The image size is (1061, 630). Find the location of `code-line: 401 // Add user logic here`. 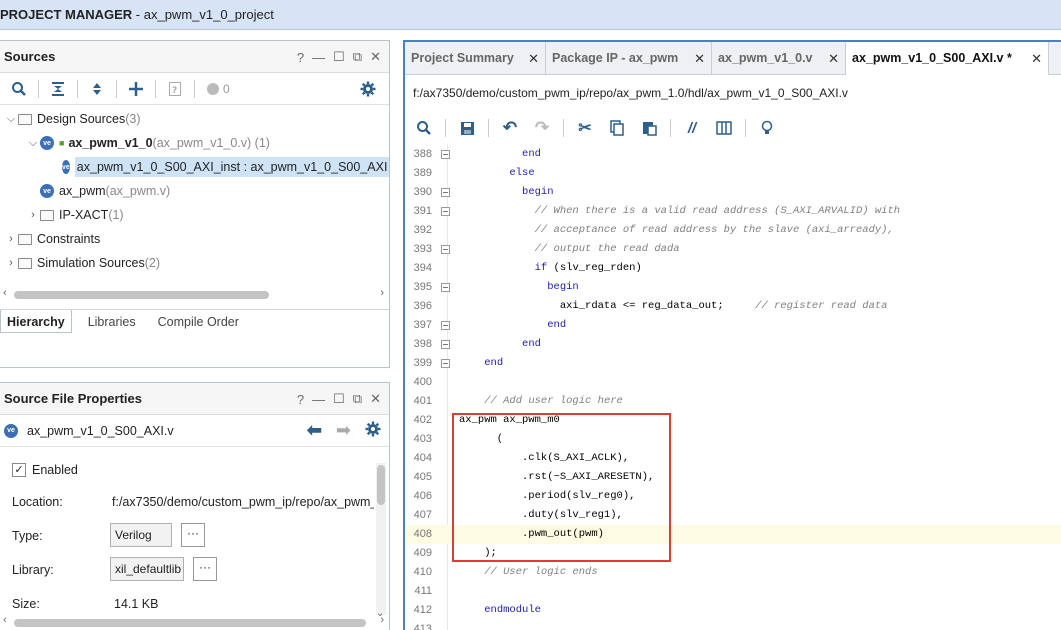

code-line: 401 // Add user logic here is located at coordinates (733, 401).